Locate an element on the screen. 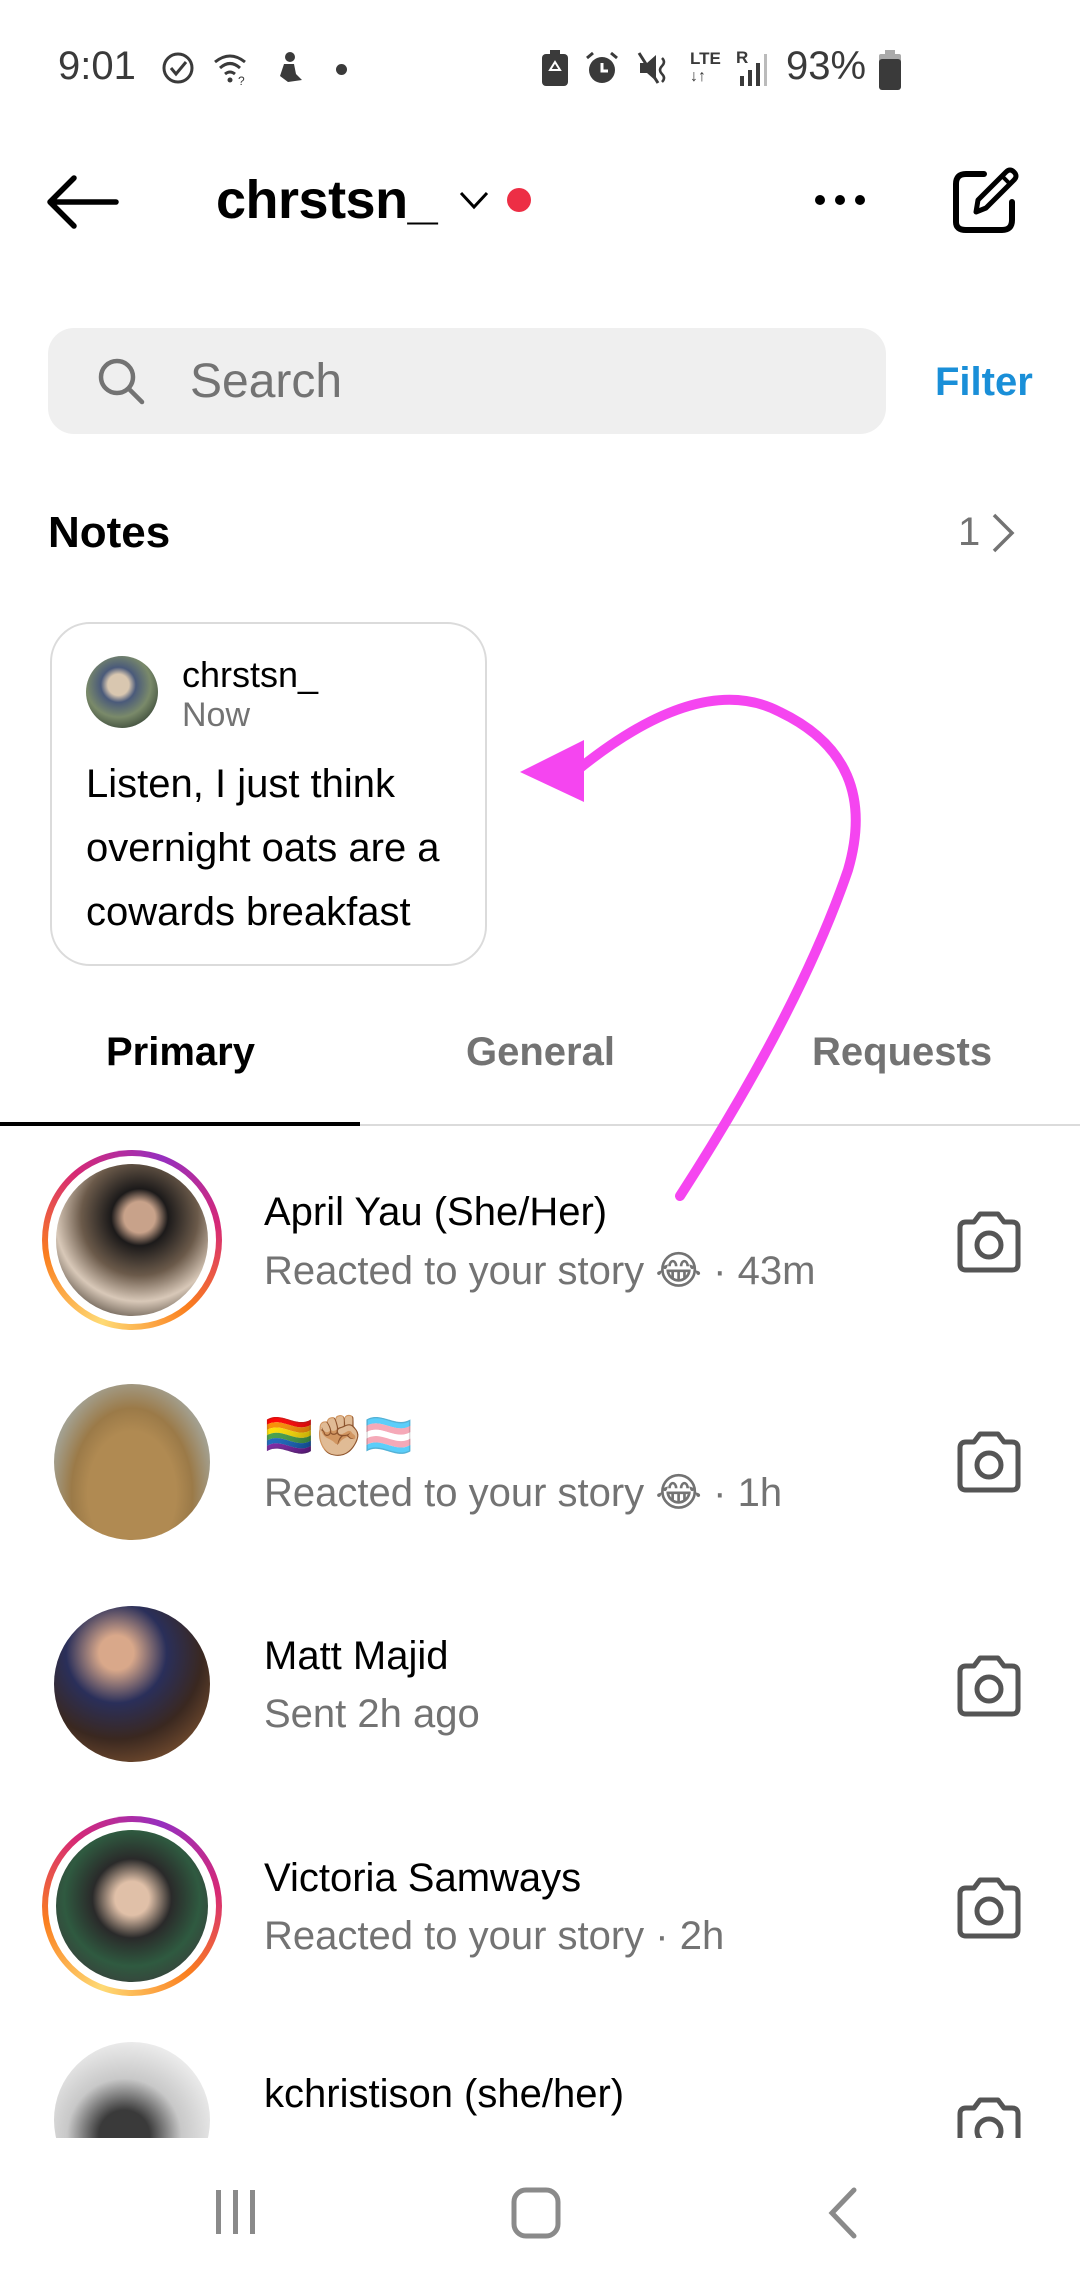 The width and height of the screenshot is (1080, 2280). recents-icon is located at coordinates (236, 2212).